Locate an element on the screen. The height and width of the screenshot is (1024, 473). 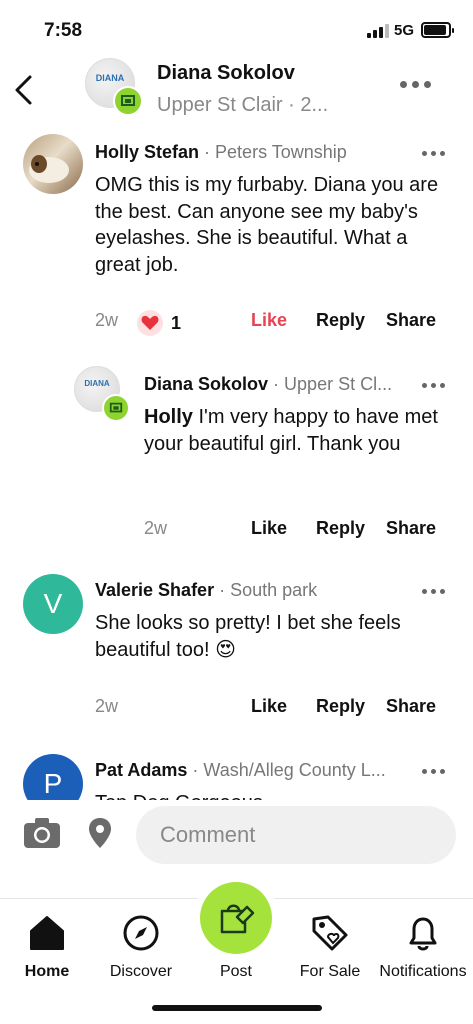
mention-link: Holly is located at coordinates (168, 417).